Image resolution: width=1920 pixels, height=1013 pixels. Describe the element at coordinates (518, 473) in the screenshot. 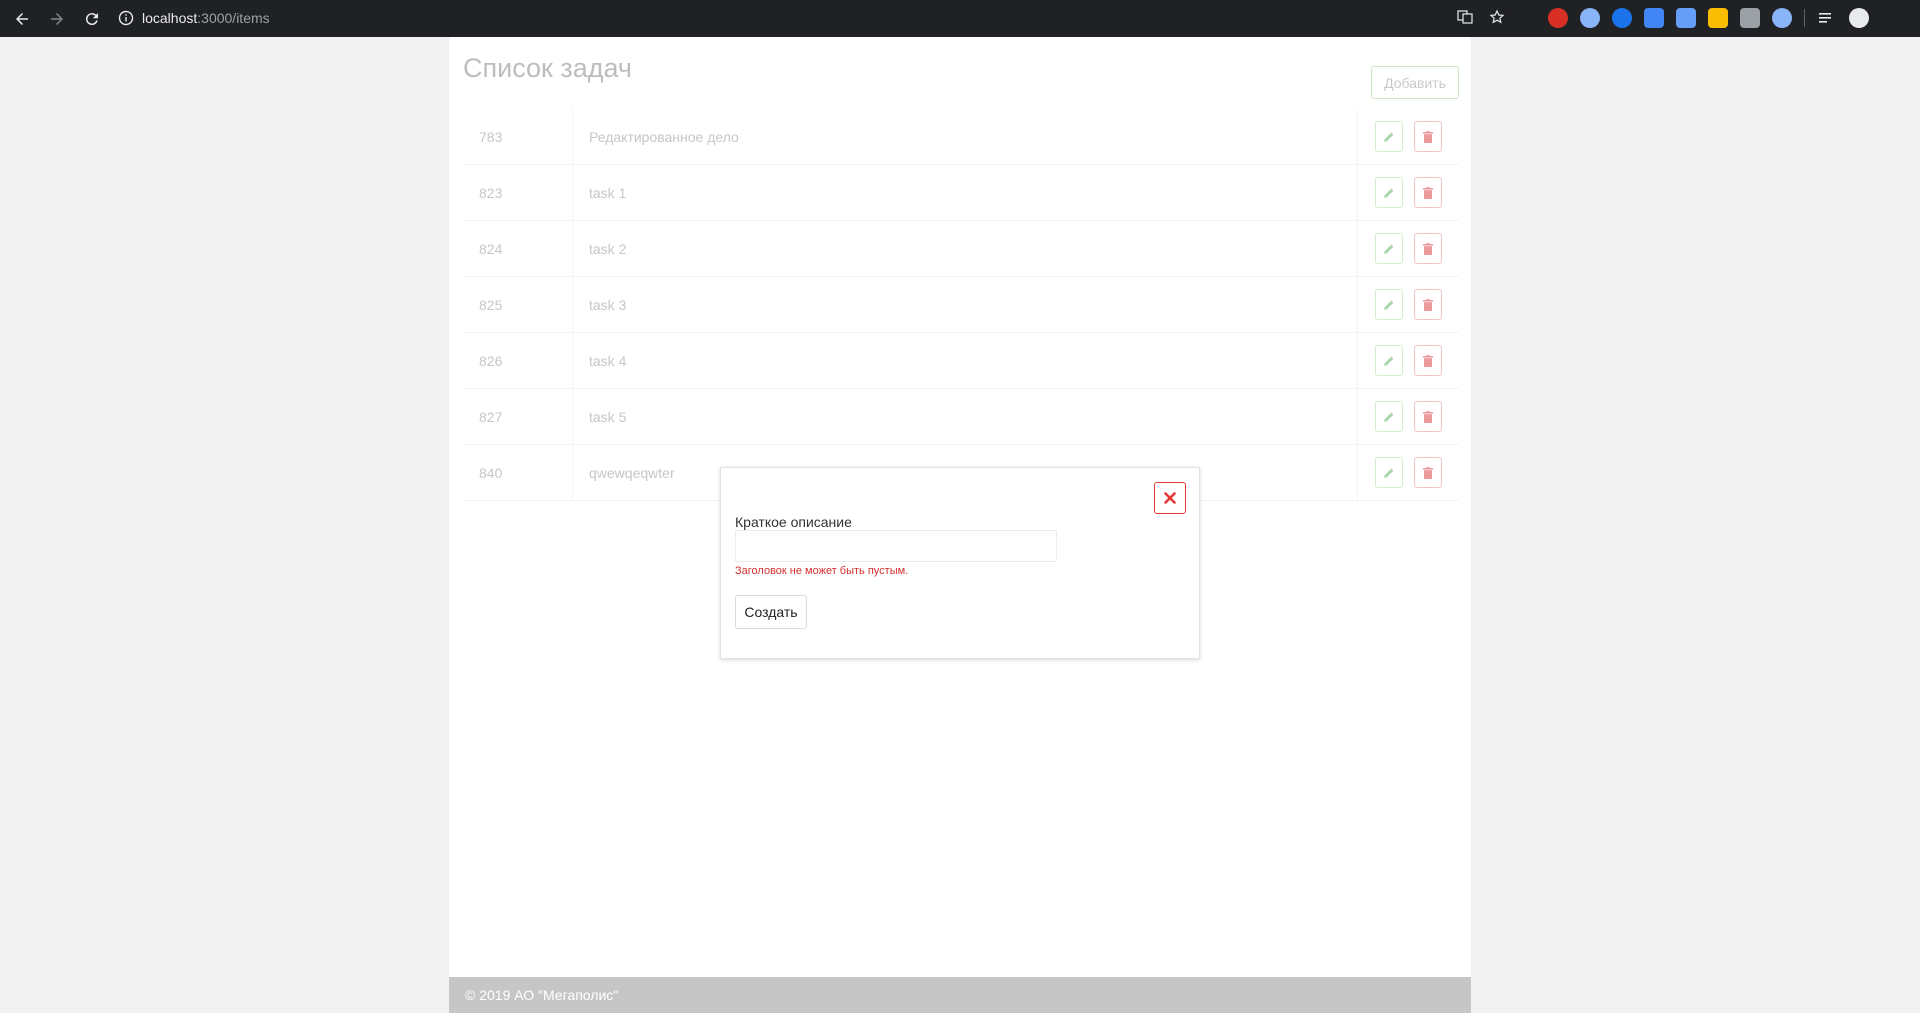

I see `task-id: 840` at that location.